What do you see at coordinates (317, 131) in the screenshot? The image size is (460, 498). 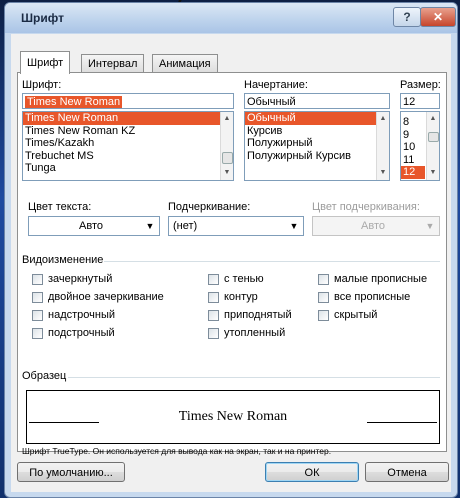 I see `list-item: Курсив` at bounding box center [317, 131].